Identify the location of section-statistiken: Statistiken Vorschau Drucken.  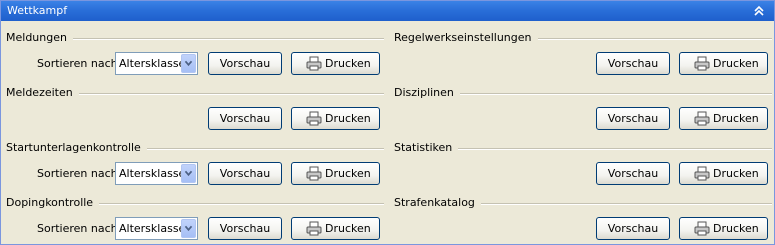
(583, 165).